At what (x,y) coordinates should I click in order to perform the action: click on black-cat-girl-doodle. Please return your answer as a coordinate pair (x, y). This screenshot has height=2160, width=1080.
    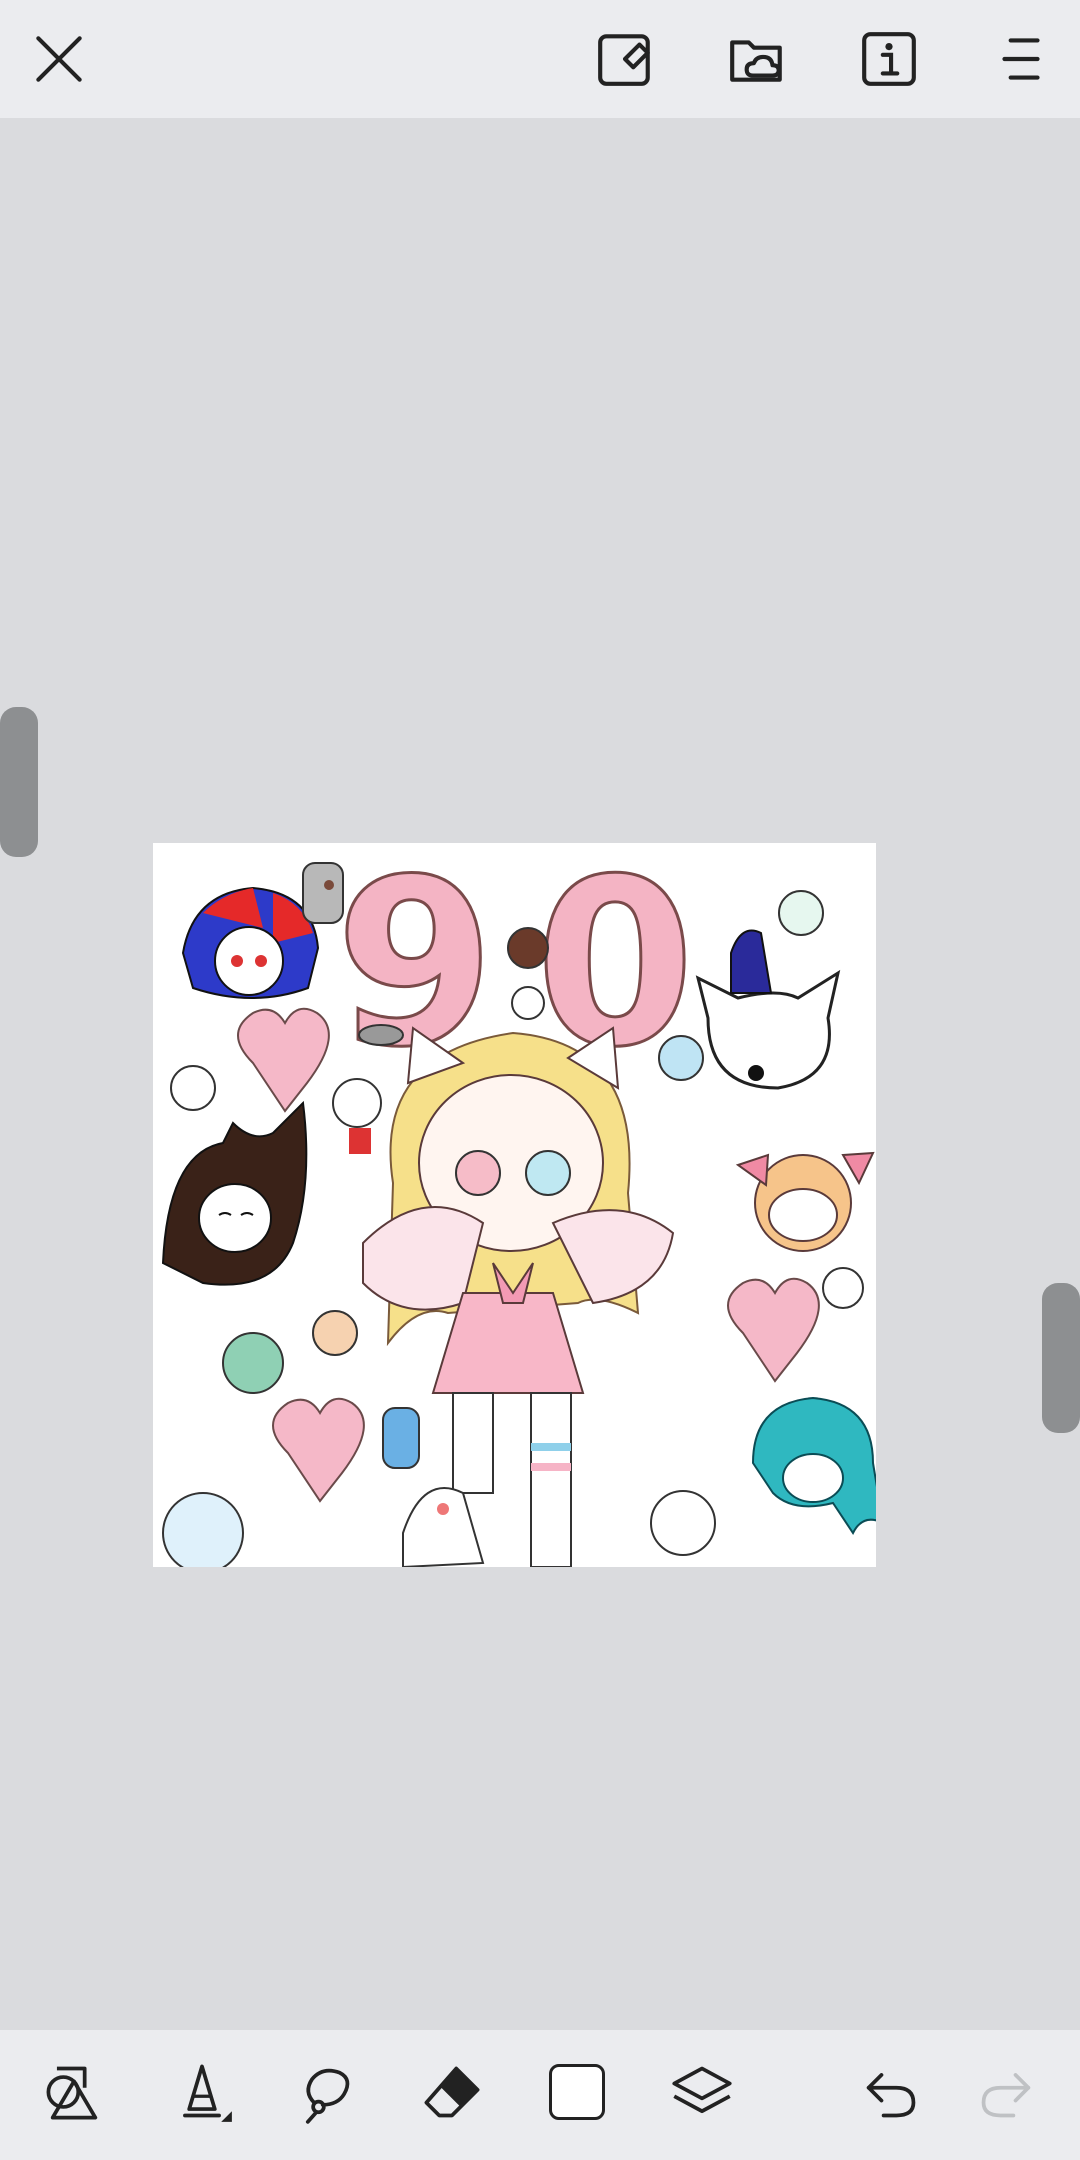
    Looking at the image, I should click on (234, 1193).